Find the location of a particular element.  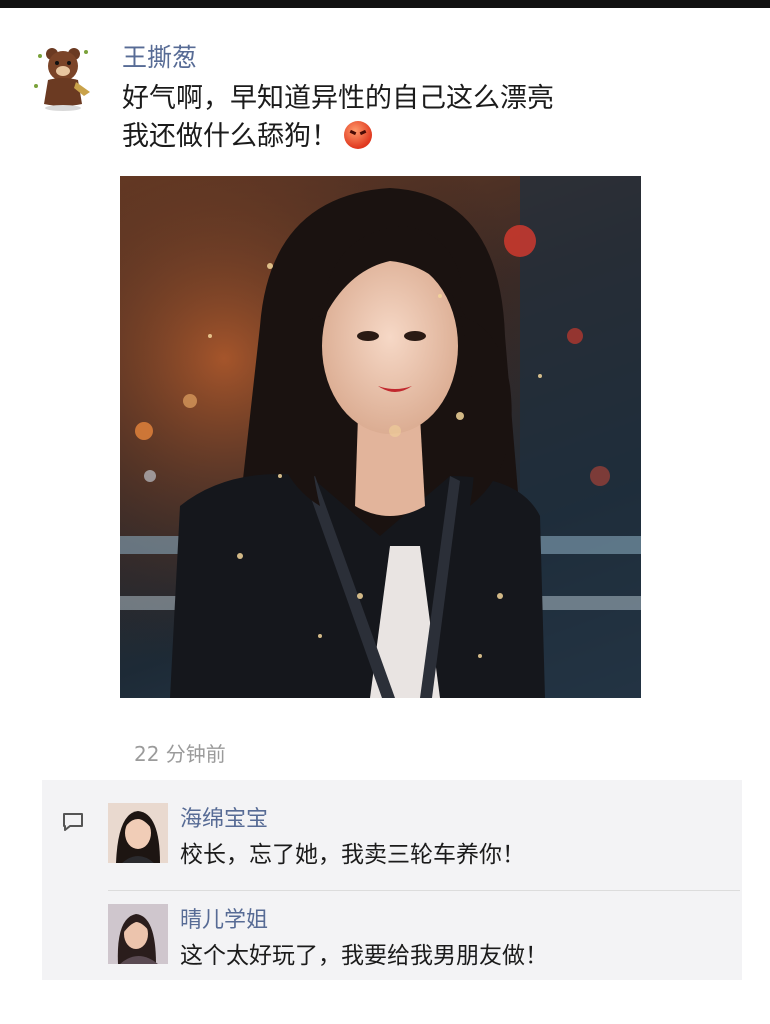

author-name: 王撕葱 is located at coordinates (159, 56).